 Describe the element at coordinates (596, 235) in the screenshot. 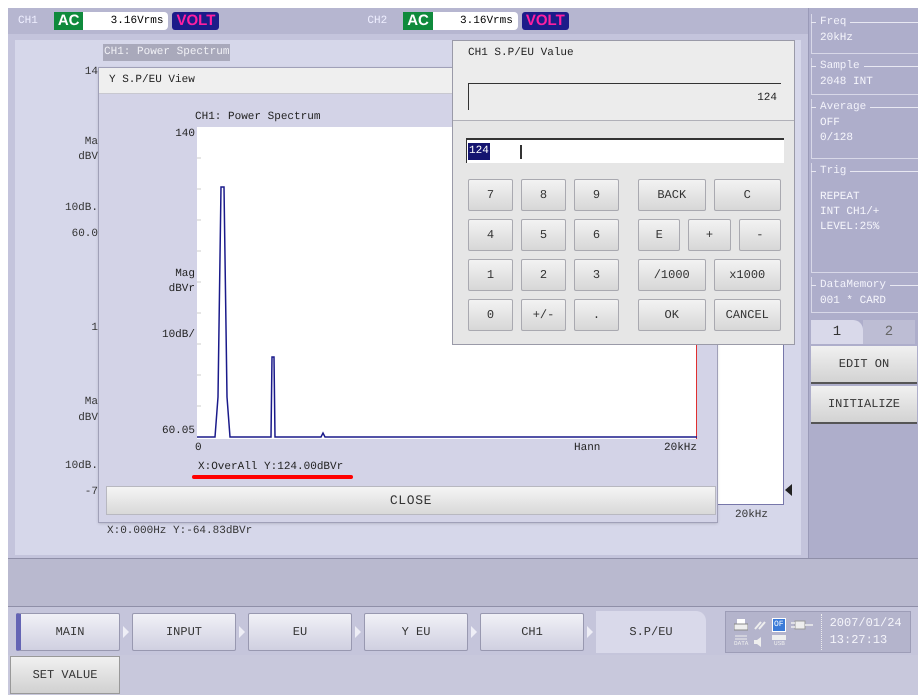

I see `keypad-key: 6` at that location.